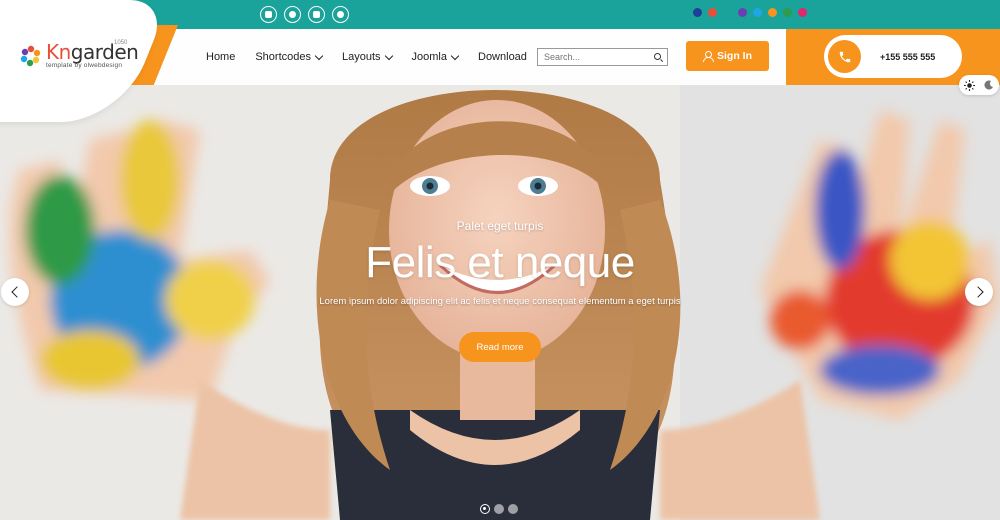  What do you see at coordinates (657, 56) in the screenshot?
I see `search-icon` at bounding box center [657, 56].